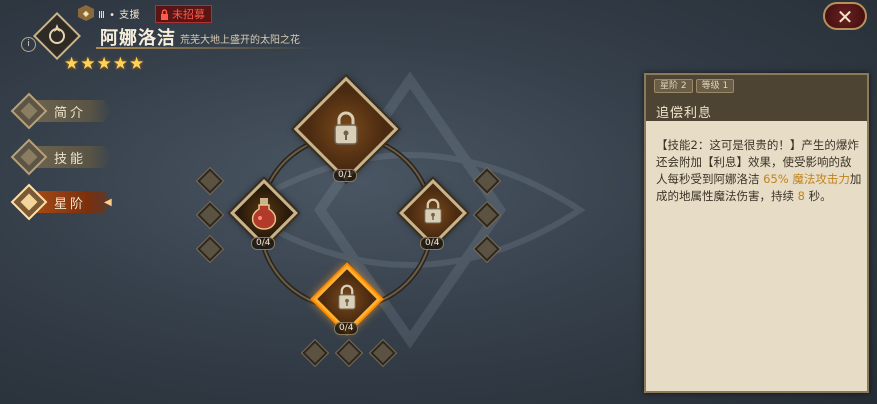 The height and width of the screenshot is (404, 877). I want to click on star-node-left: 0/4, so click(264, 214).